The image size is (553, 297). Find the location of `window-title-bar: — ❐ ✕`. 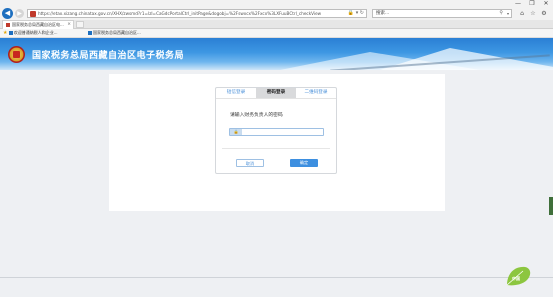

window-title-bar: — ❐ ✕ is located at coordinates (276, 3).